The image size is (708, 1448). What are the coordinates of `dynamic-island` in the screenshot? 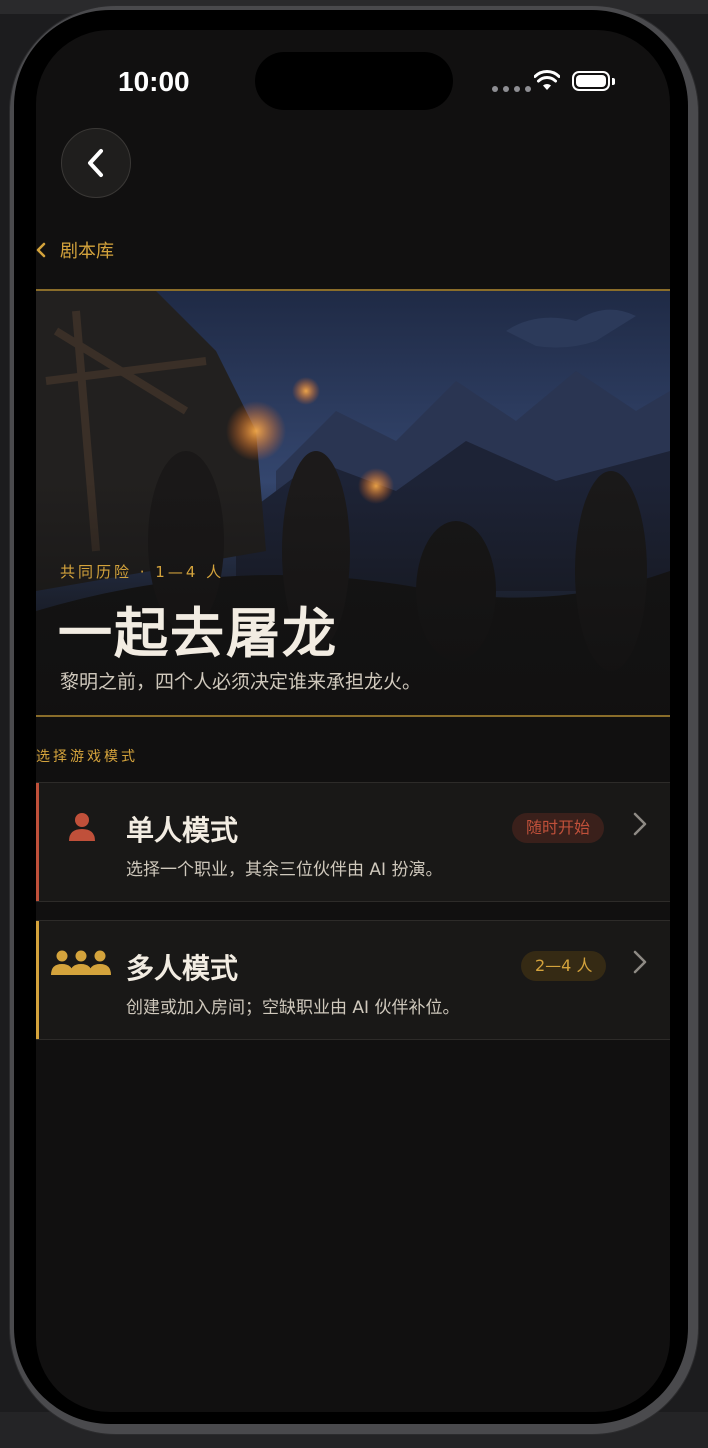 It's located at (354, 81).